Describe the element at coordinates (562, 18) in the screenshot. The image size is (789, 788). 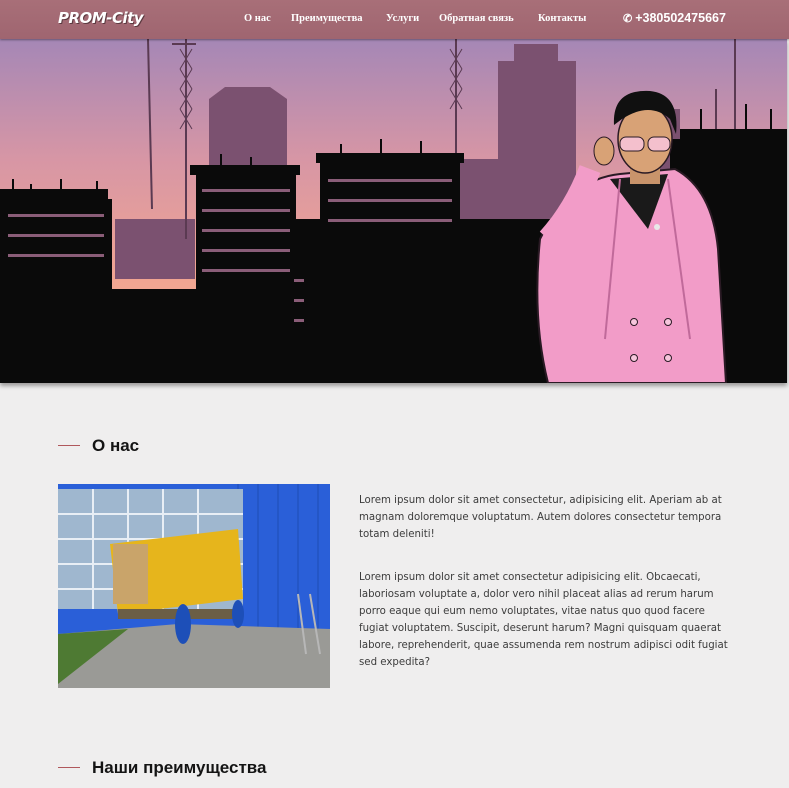
I see `nav-item-contacts: Контакты` at that location.